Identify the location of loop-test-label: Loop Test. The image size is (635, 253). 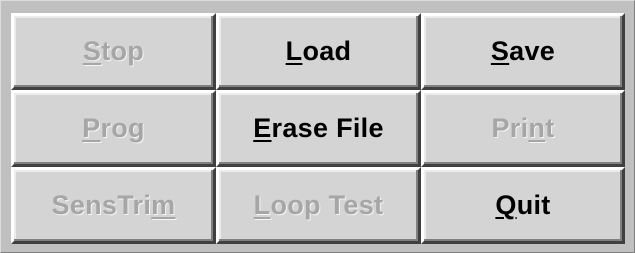
(318, 205).